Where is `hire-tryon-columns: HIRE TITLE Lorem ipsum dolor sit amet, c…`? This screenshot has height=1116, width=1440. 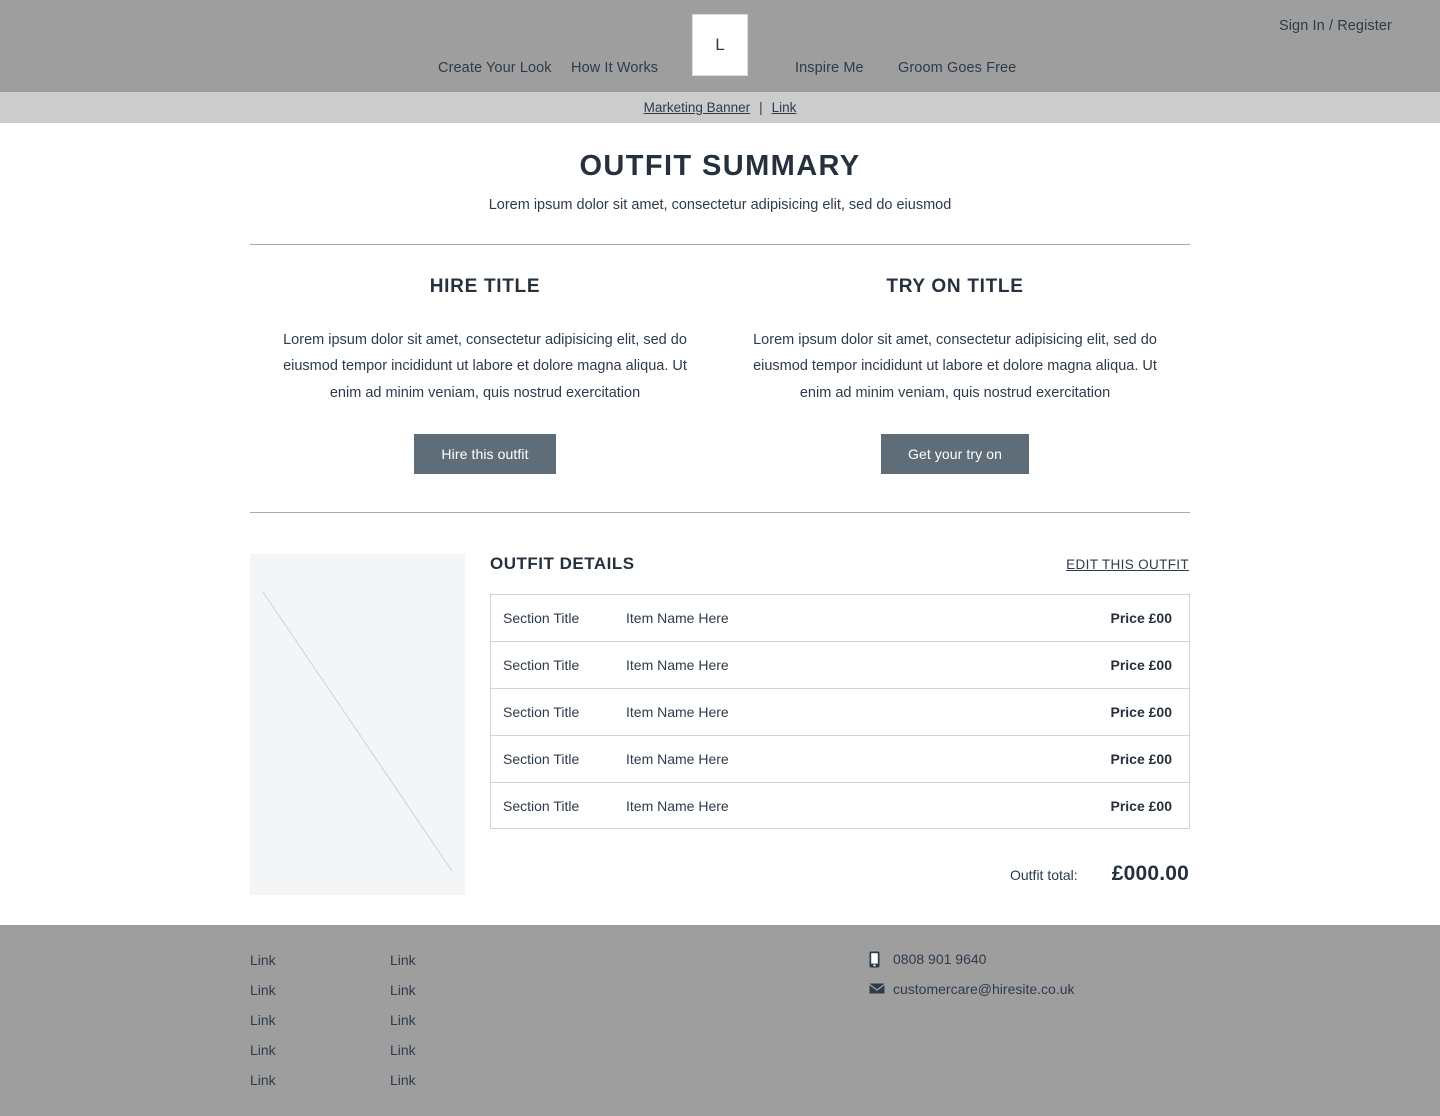
hire-tryon-columns: HIRE TITLE Lorem ipsum dolor sit amet, c… is located at coordinates (720, 360).